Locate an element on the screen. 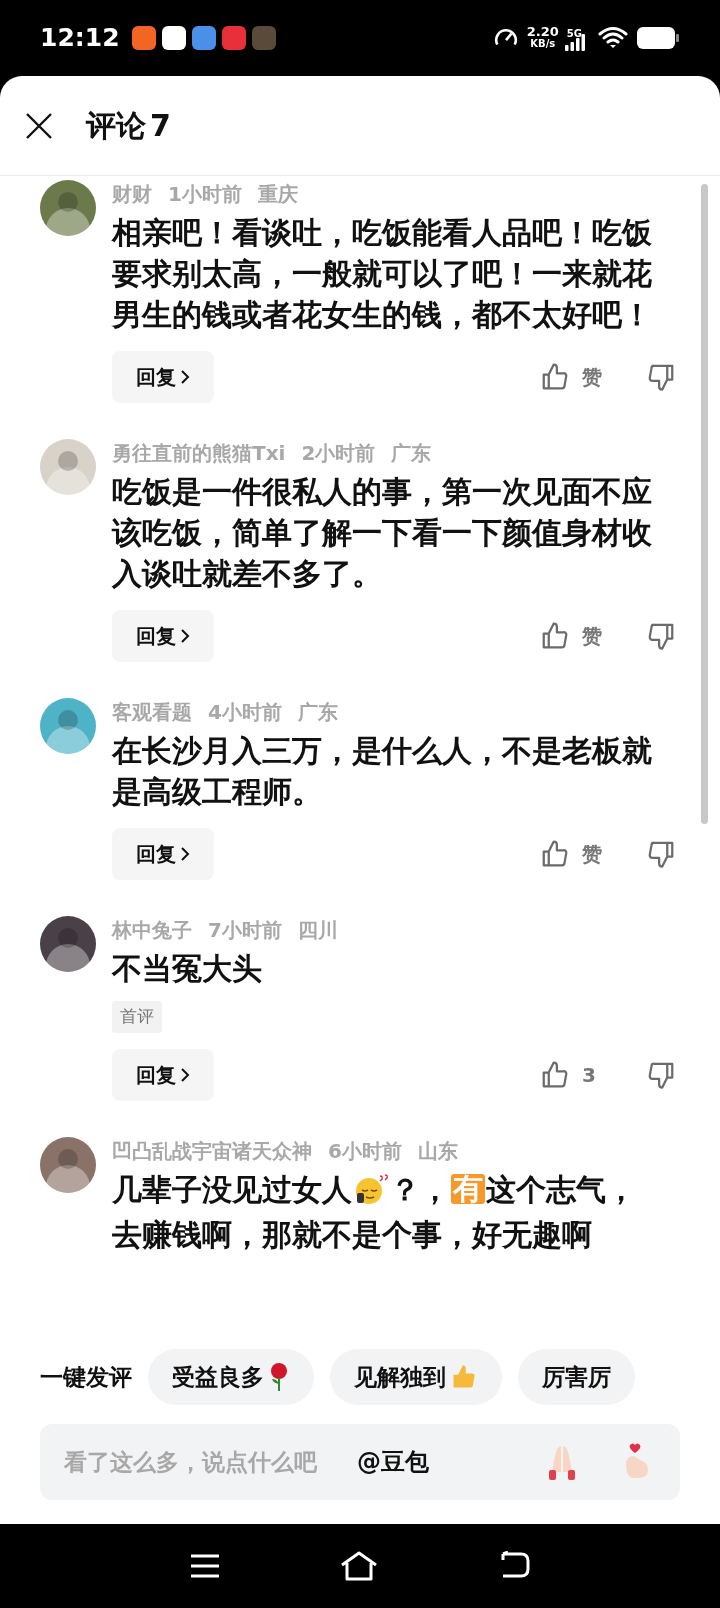 The height and width of the screenshot is (1608, 720). comment-text: 这个志气， is located at coordinates (561, 1189).